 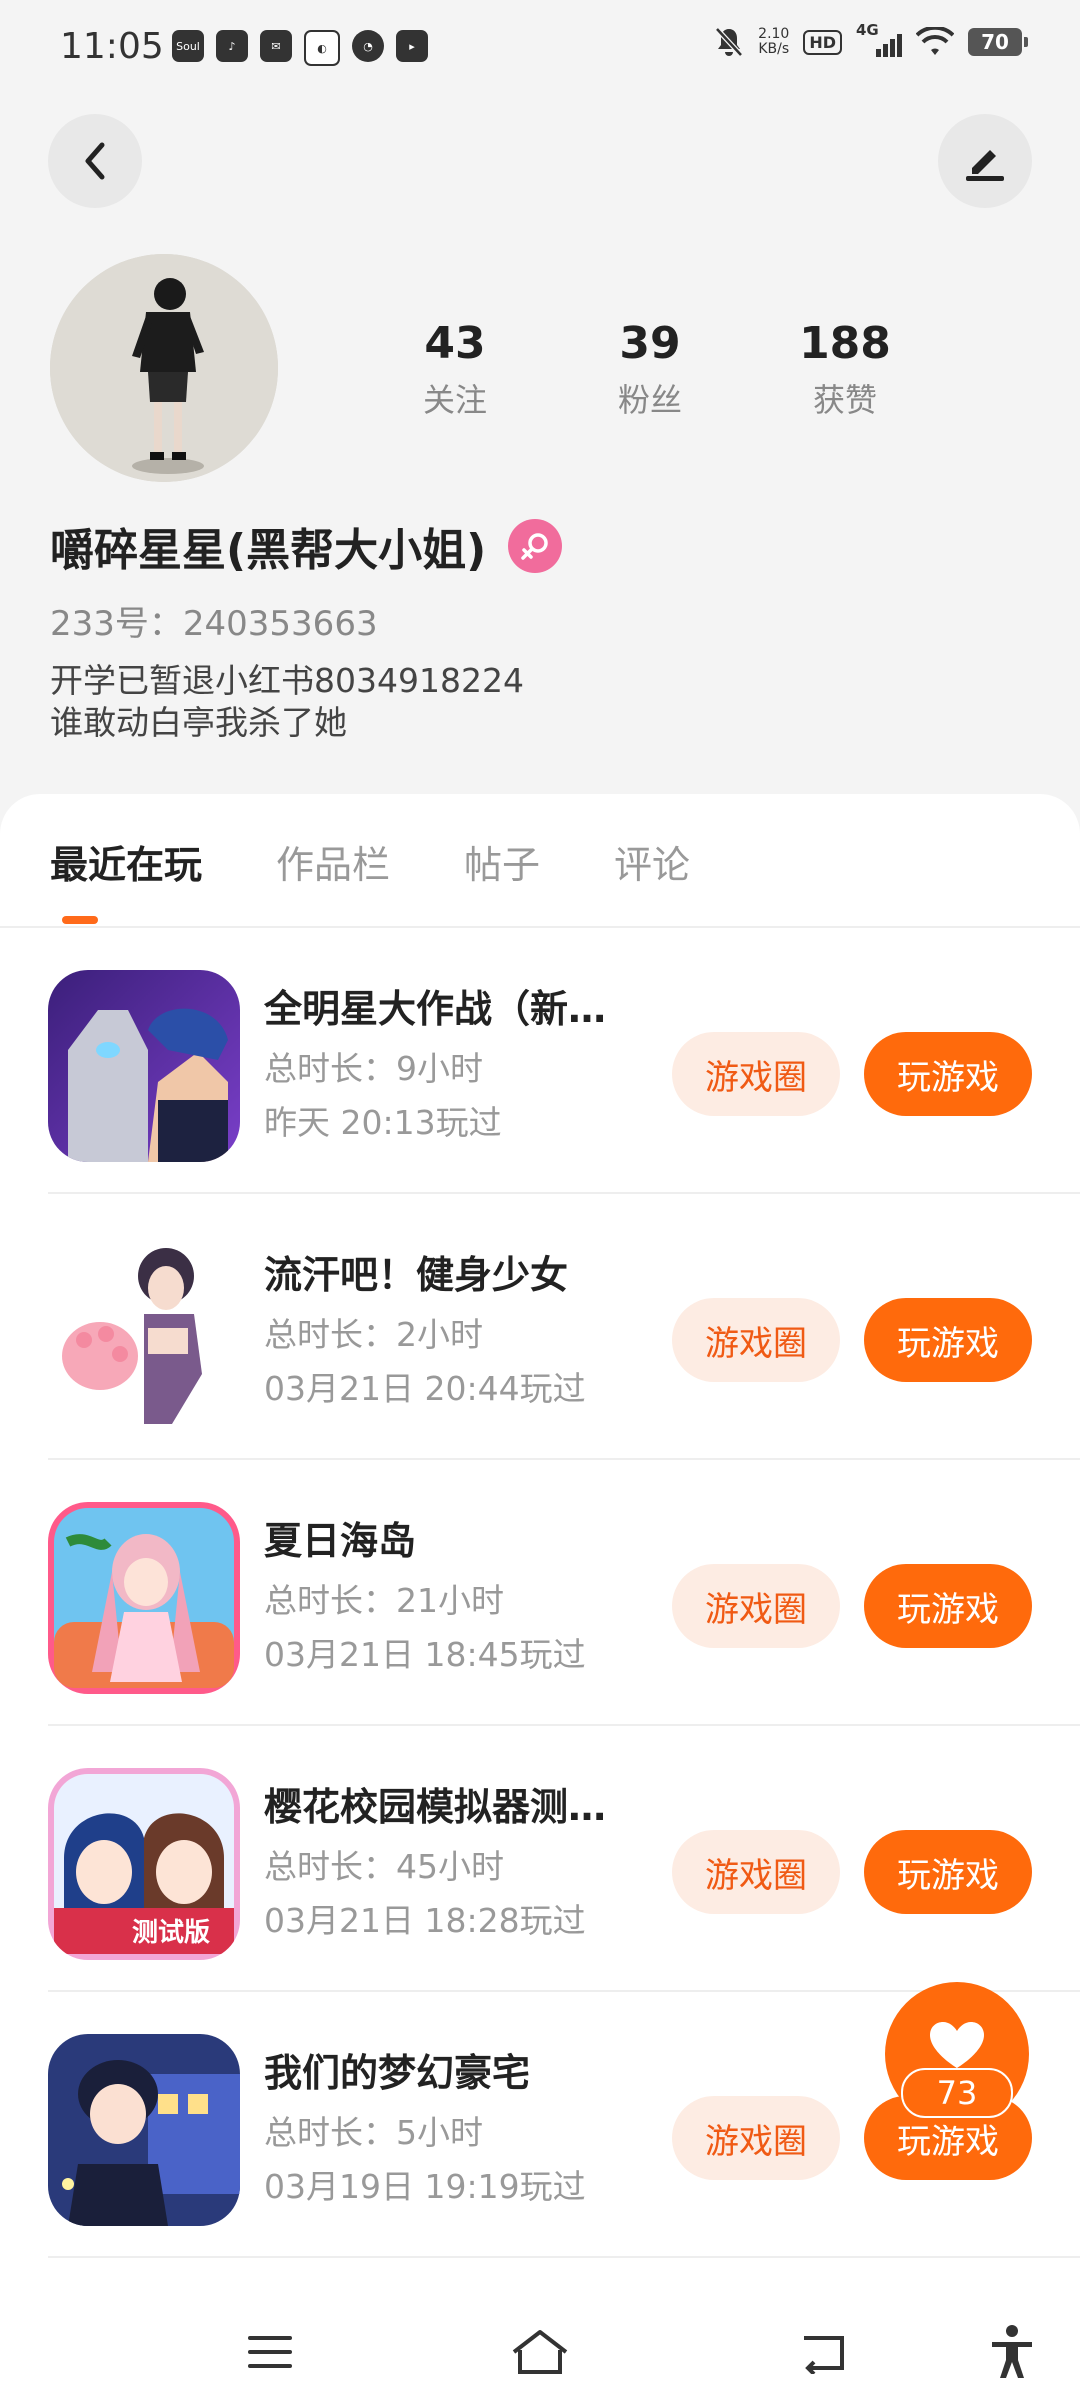 I want to click on back-button, so click(x=95, y=161).